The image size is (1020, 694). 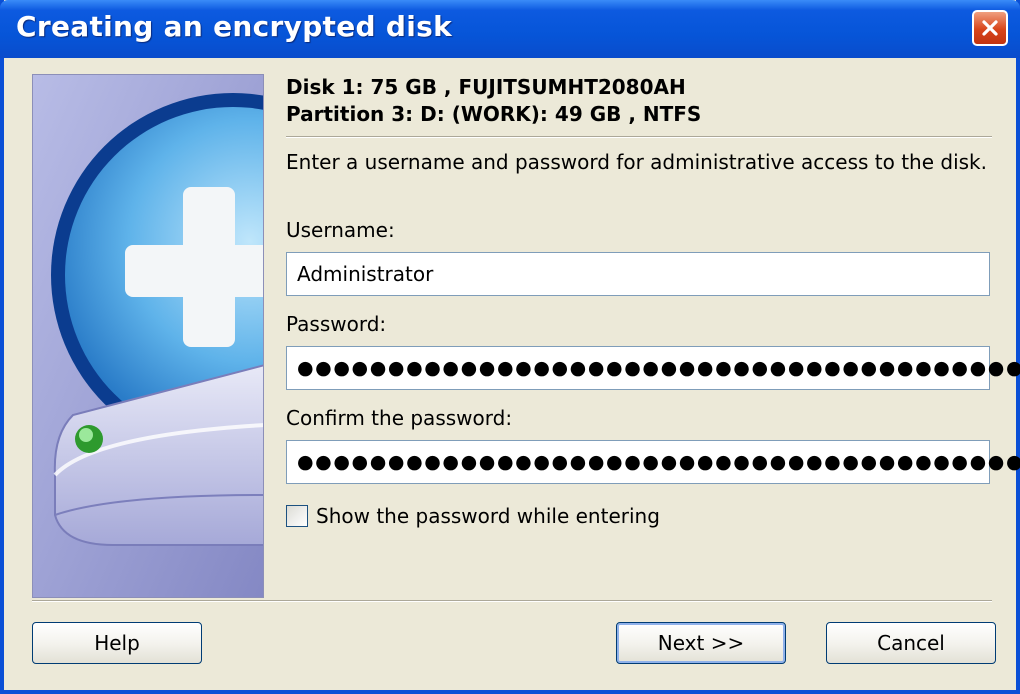 I want to click on password-input: ●●●●●●●●●●●●●●●●●●●●●●●●●●●●●●●●●●●●●●●●, so click(x=653, y=368).